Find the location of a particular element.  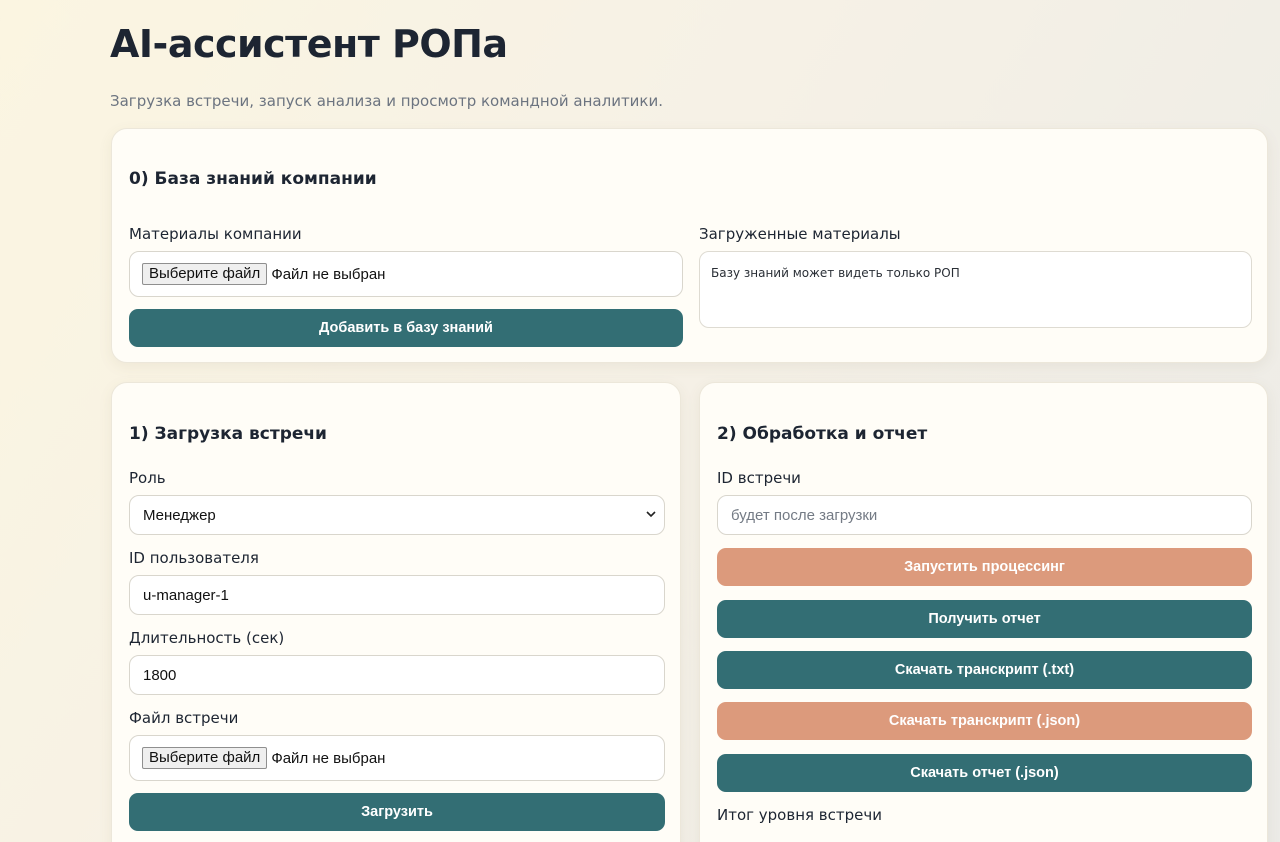

download-transcript-json-button: Скачать транскрипт (.json) is located at coordinates (984, 721).